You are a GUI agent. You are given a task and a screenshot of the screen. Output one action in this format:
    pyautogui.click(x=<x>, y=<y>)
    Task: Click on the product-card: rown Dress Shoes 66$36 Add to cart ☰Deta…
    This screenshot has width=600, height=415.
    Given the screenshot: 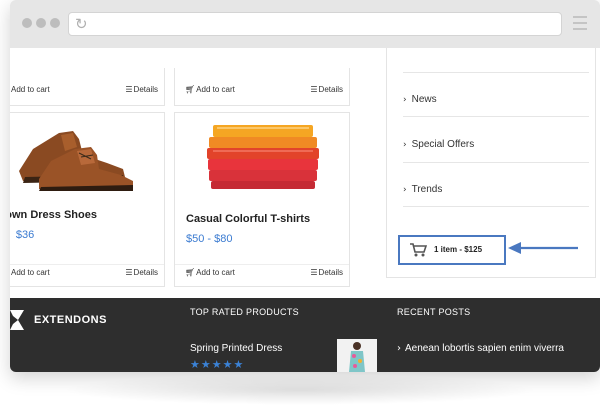 What is the action you would take?
    pyautogui.click(x=87, y=199)
    